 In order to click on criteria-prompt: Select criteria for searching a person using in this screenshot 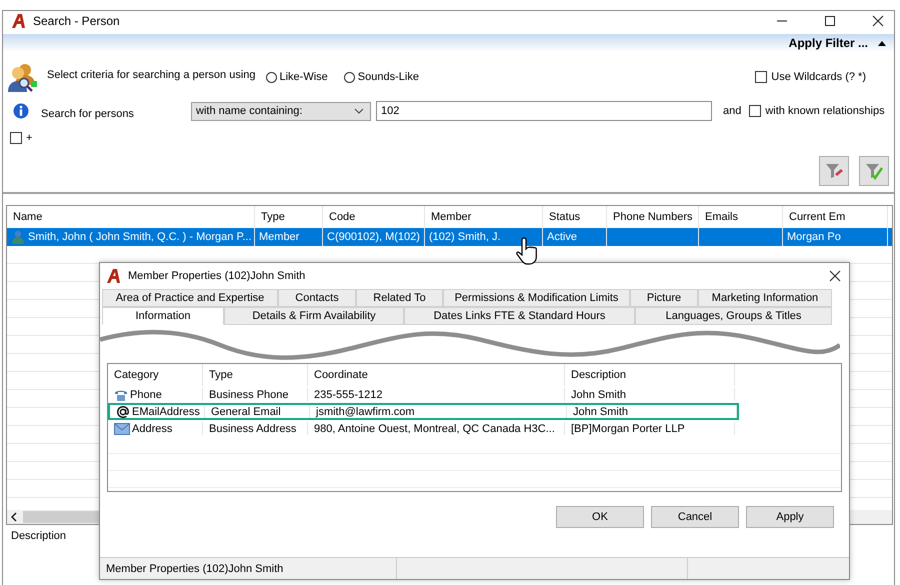, I will do `click(151, 75)`.